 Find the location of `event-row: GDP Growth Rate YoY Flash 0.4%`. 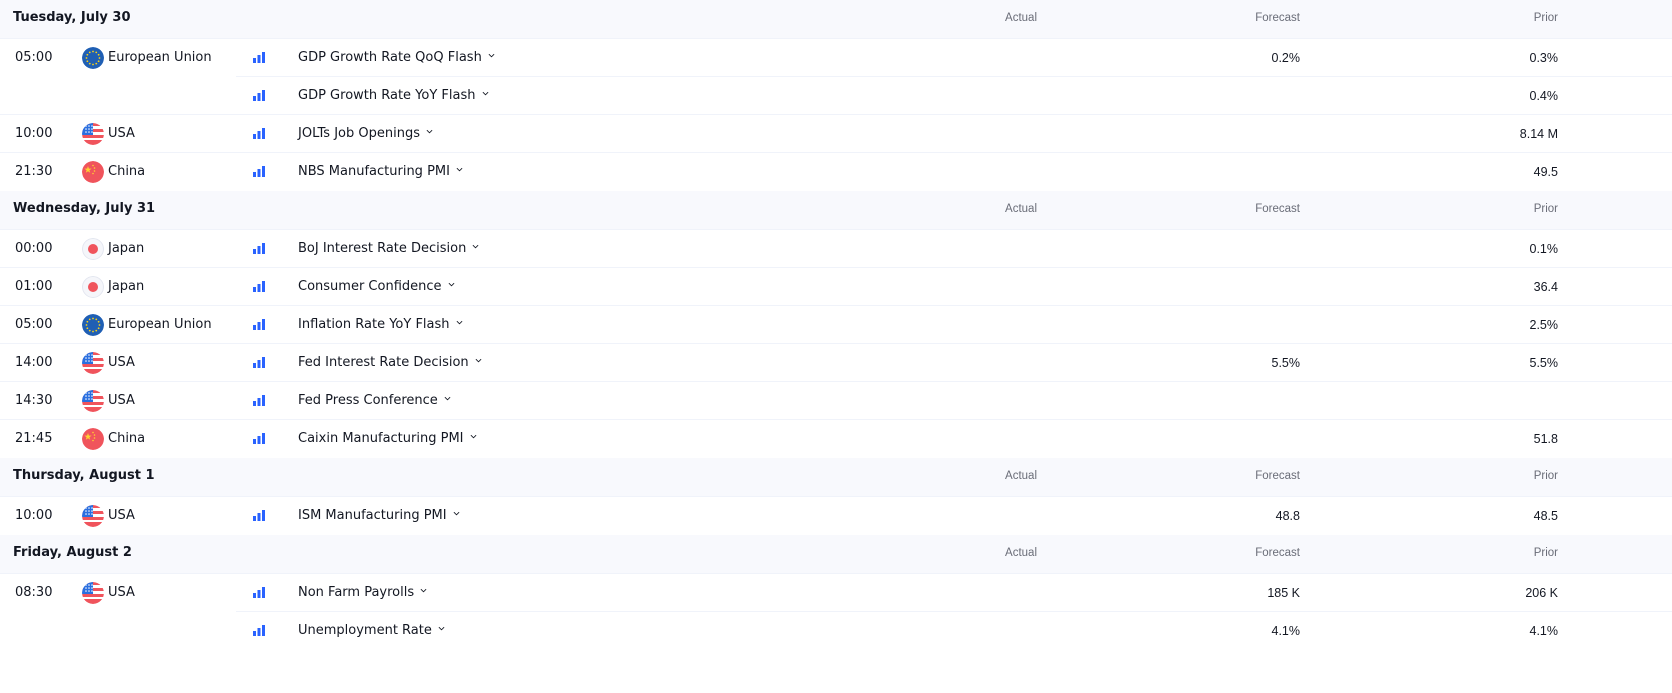

event-row: GDP Growth Rate YoY Flash 0.4% is located at coordinates (836, 96).